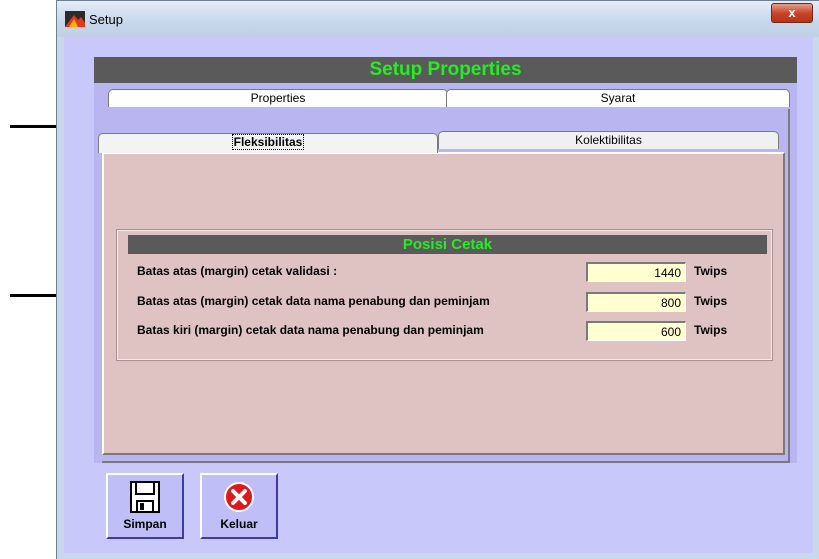 This screenshot has width=819, height=559. Describe the element at coordinates (636, 302) in the screenshot. I see `margin-atas-nama-input: 800` at that location.